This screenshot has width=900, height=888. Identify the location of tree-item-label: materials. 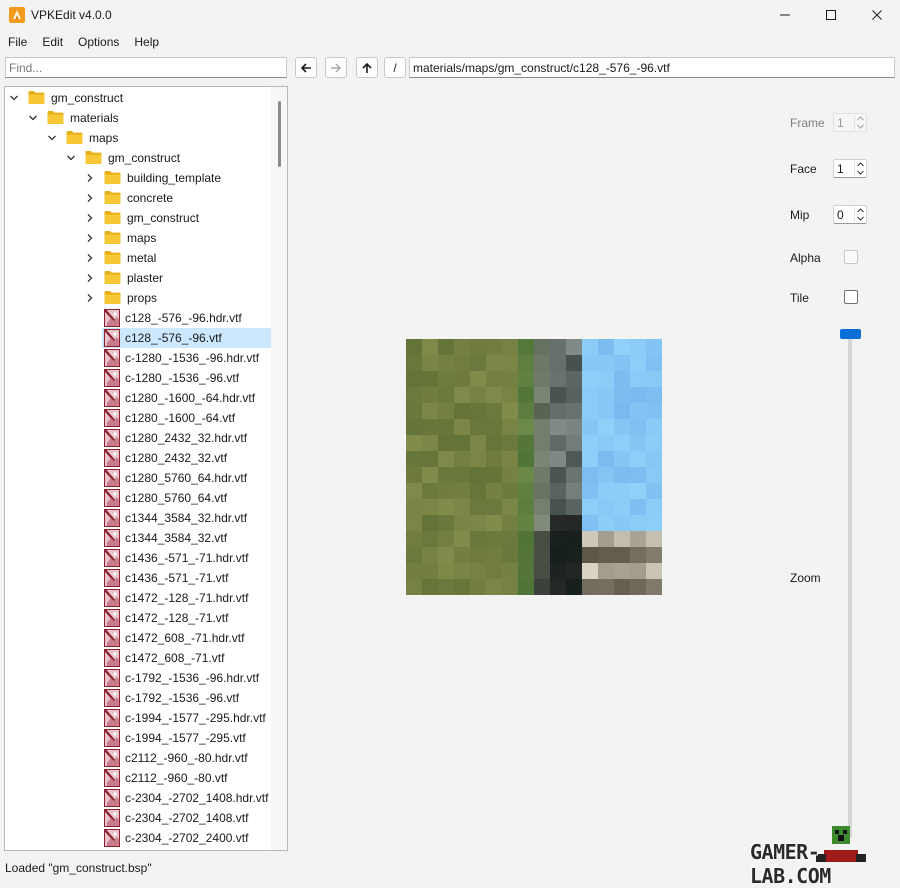
(94, 118).